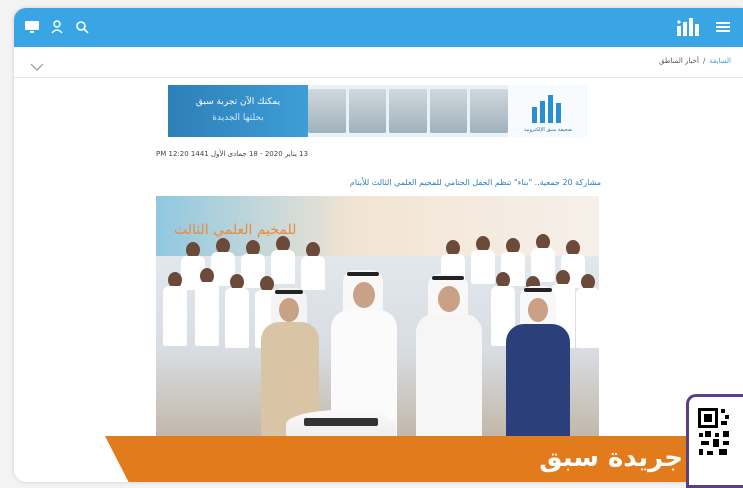  I want to click on chevron-down-icon, so click(37, 64).